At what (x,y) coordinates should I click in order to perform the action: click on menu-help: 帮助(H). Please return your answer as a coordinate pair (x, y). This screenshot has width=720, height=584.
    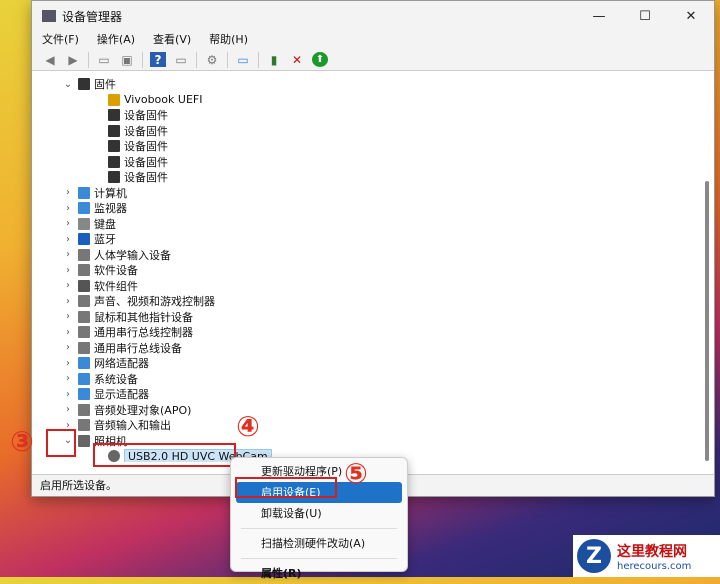
    Looking at the image, I should click on (228, 40).